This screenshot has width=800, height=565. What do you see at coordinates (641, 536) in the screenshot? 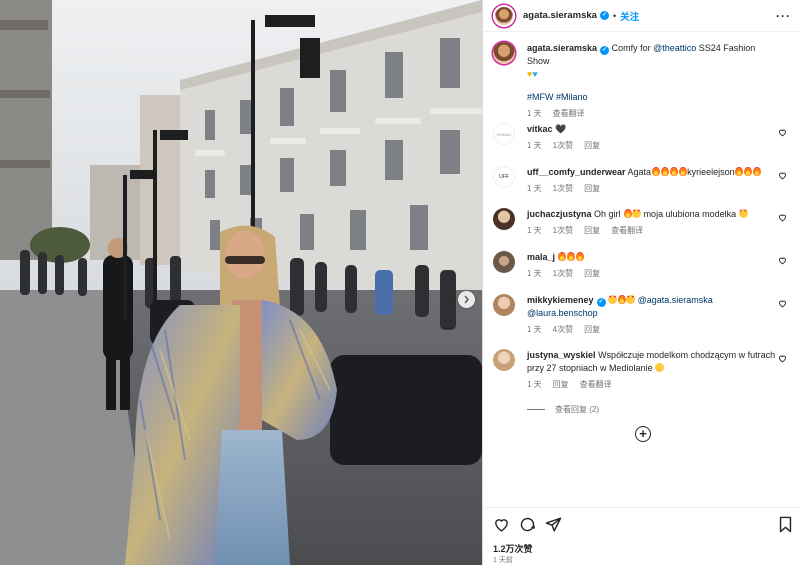
I see `post-actions: 1.2万次赞 1 天前` at bounding box center [641, 536].